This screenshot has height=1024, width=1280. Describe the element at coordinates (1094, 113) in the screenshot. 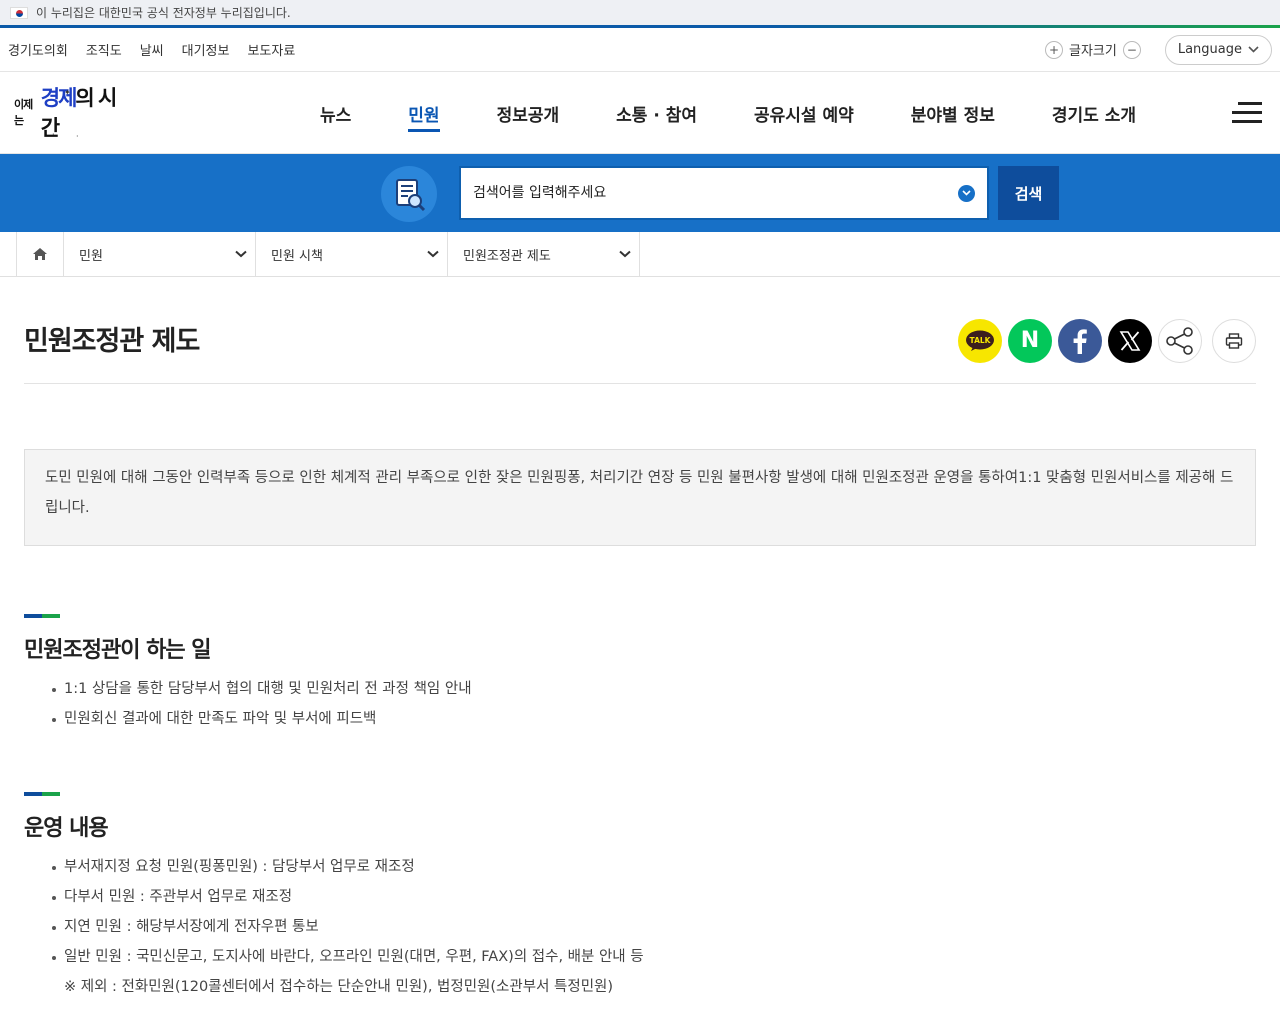

I see `nav-about-gyeonggi: 경기도 소개` at that location.